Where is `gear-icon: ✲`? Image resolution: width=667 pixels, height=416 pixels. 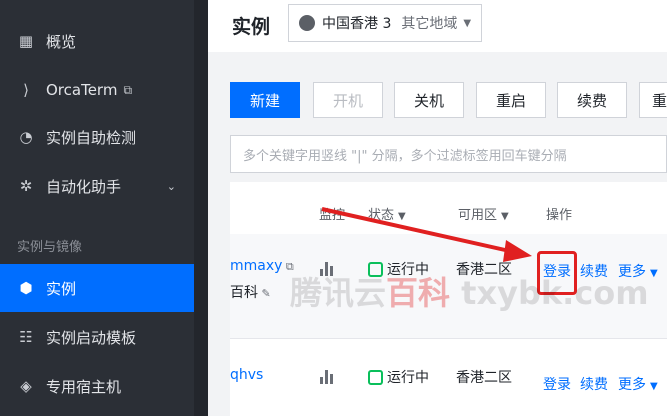
gear-icon: ✲ is located at coordinates (26, 186).